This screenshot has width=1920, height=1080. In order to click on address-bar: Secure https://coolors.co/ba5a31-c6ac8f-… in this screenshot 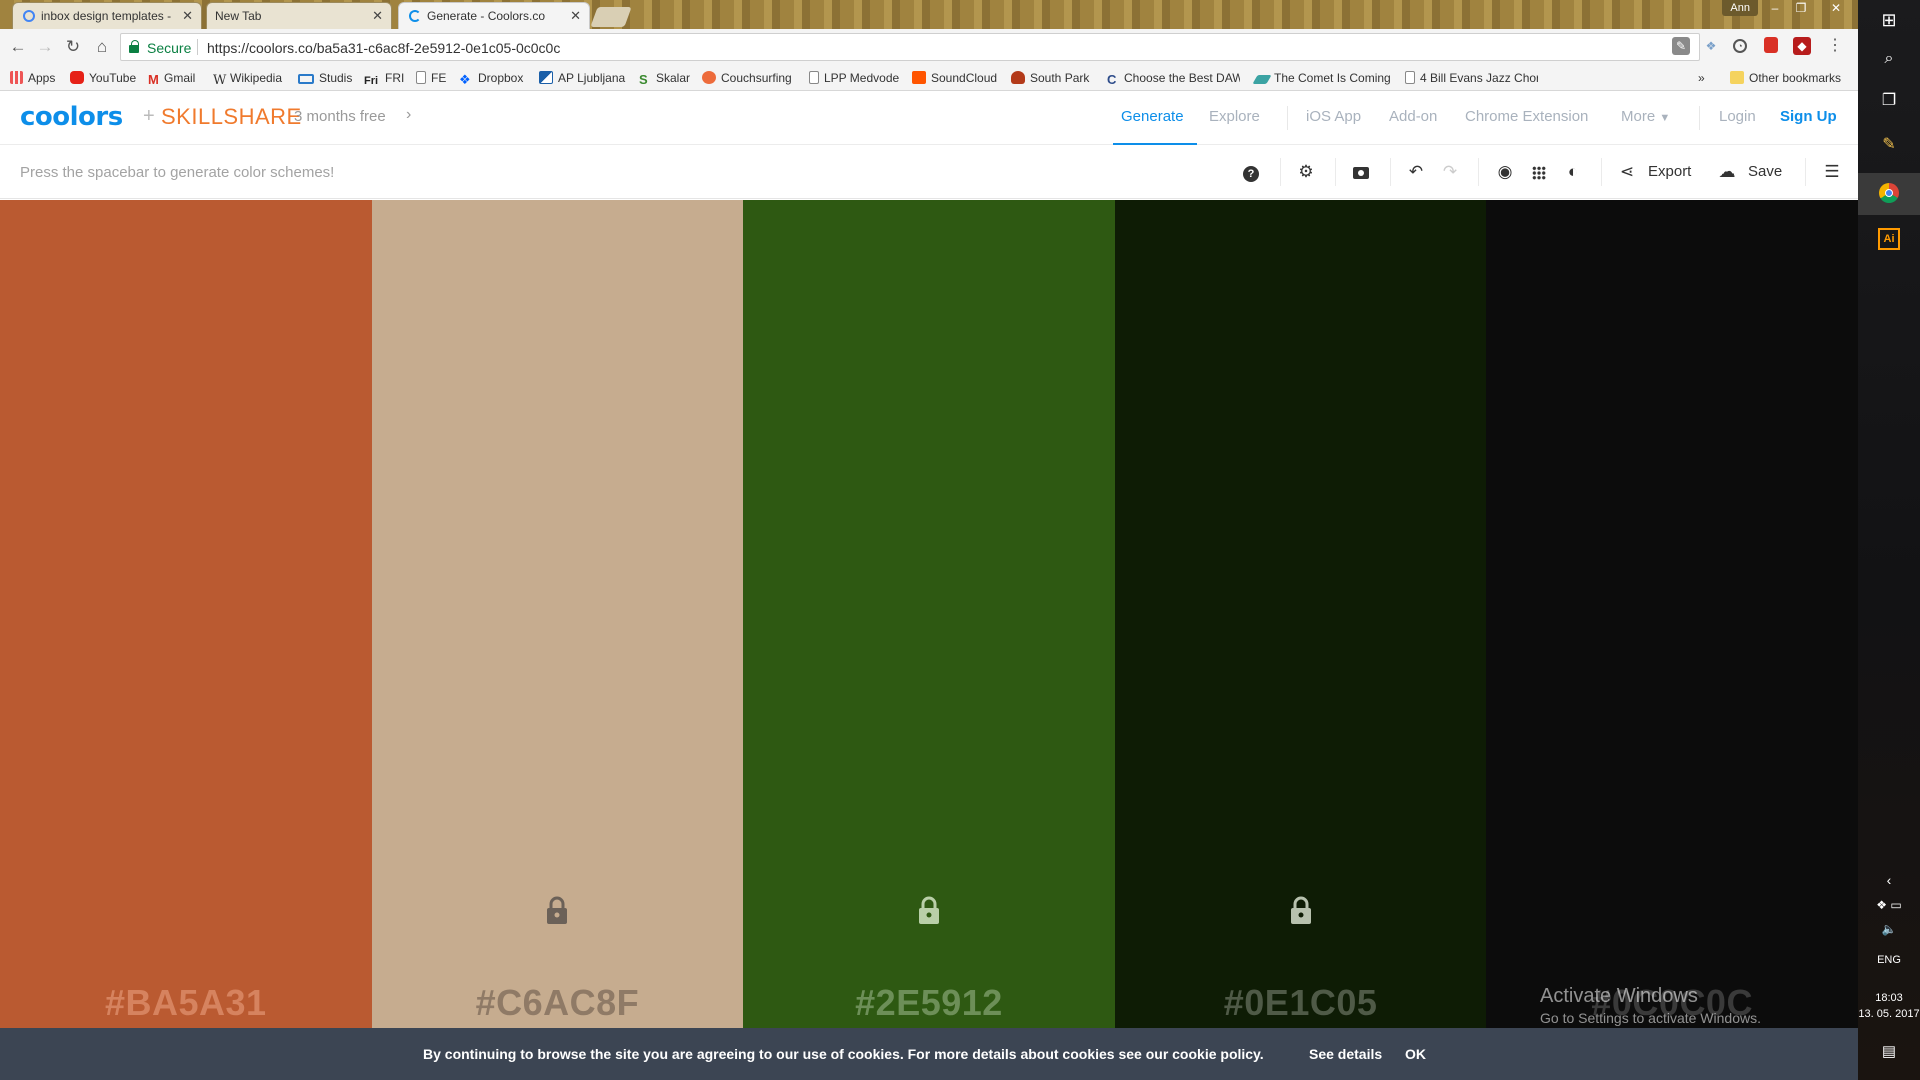, I will do `click(910, 47)`.